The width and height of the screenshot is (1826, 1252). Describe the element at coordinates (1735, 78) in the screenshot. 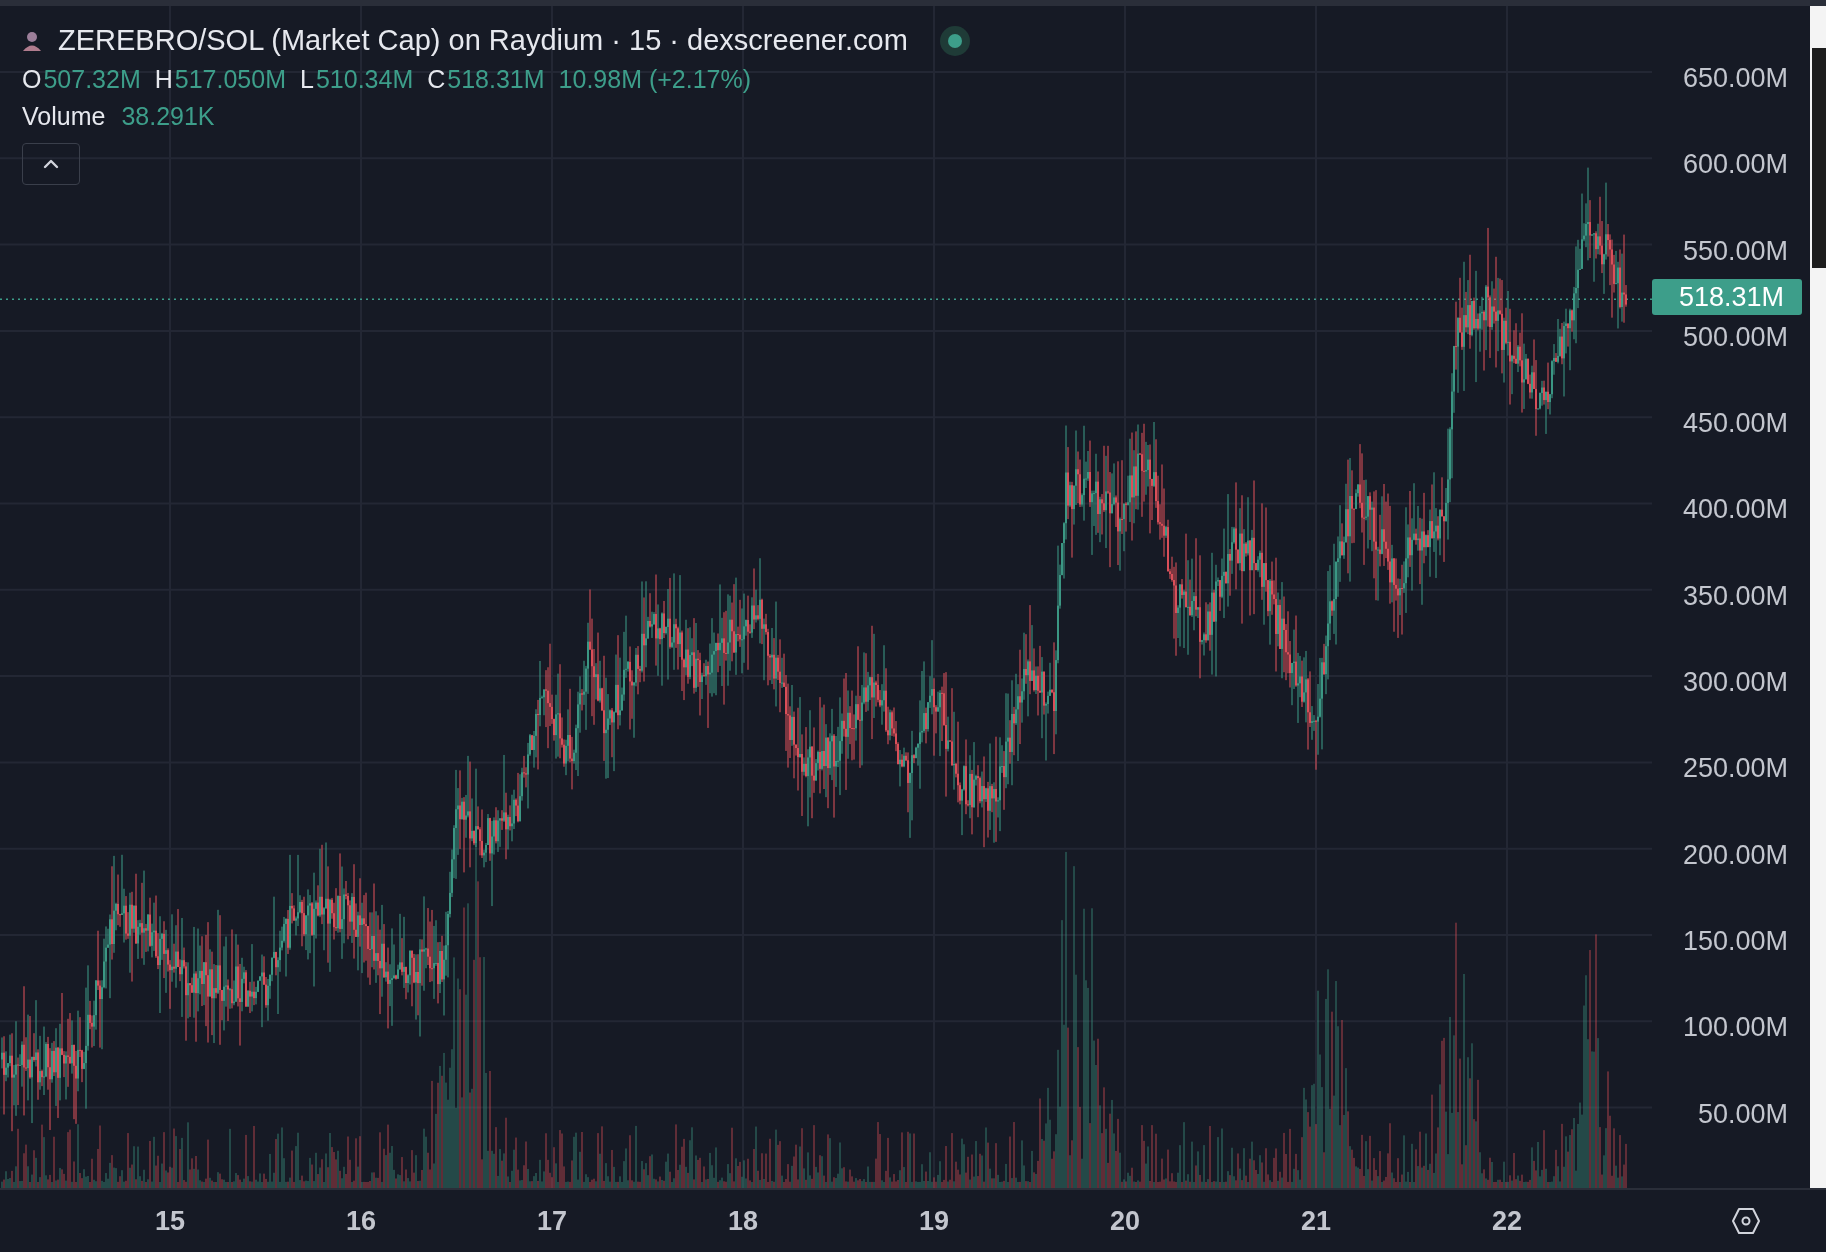

I see `price-axis-label: 650.00M` at that location.